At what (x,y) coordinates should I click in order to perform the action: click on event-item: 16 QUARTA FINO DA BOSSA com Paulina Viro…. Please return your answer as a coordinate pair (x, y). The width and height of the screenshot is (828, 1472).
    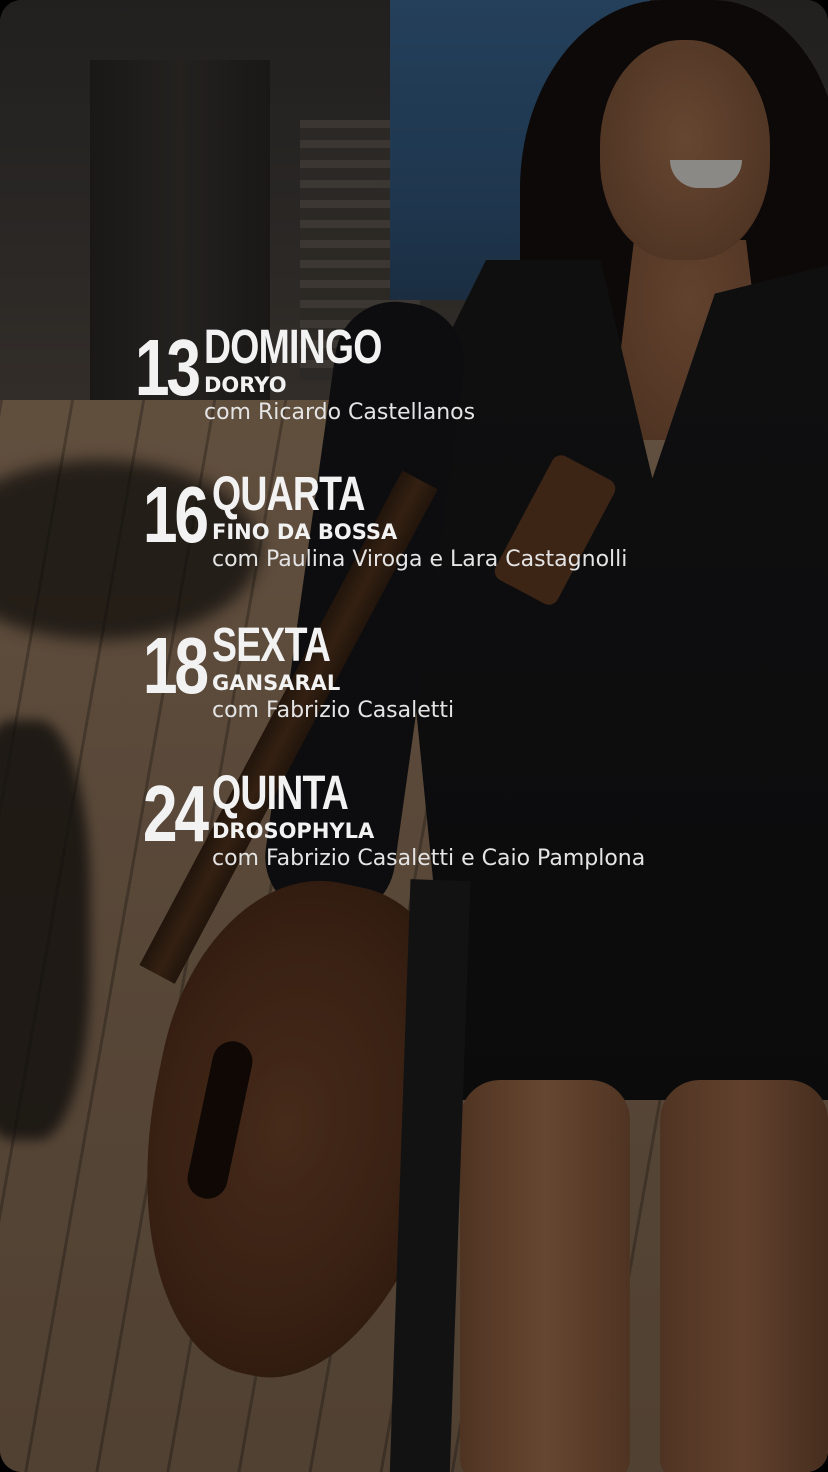
    Looking at the image, I should click on (371, 522).